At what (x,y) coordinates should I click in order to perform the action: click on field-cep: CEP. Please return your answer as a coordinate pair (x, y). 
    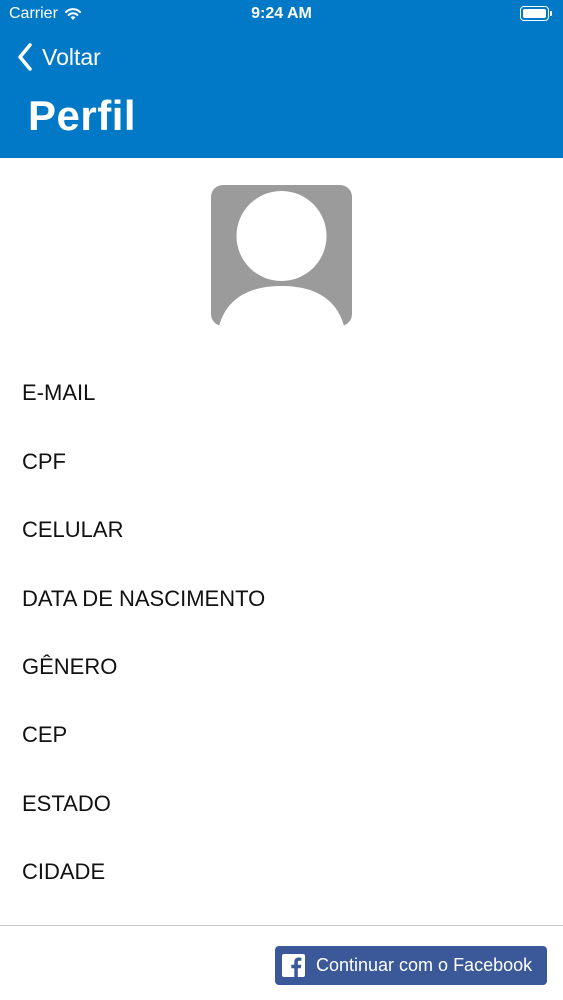
    Looking at the image, I should click on (44, 735).